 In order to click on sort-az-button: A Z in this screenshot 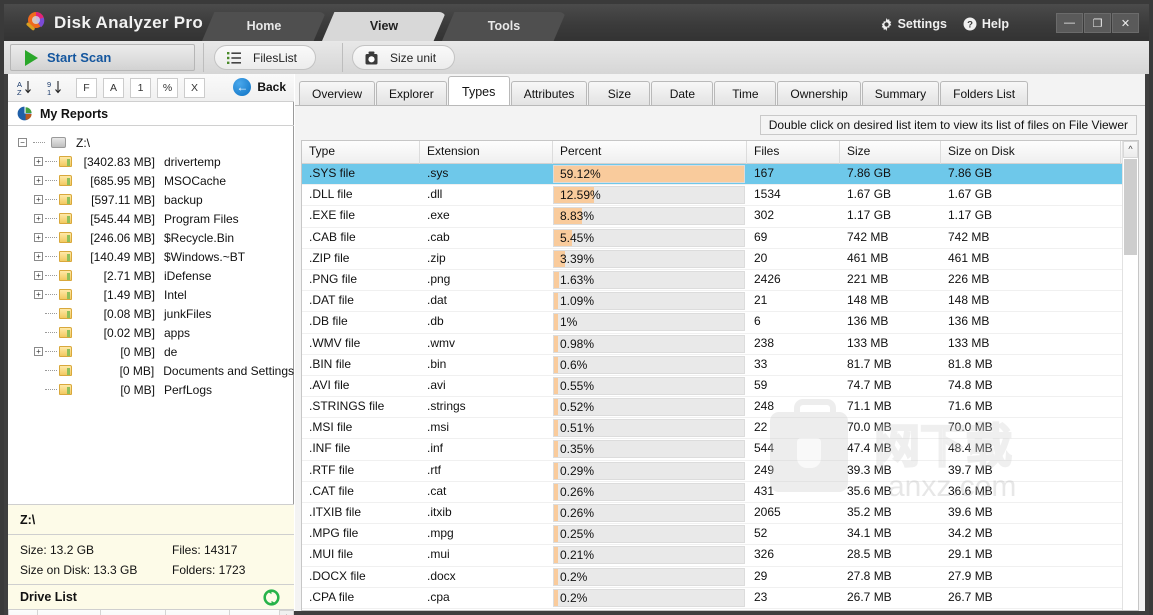, I will do `click(27, 88)`.